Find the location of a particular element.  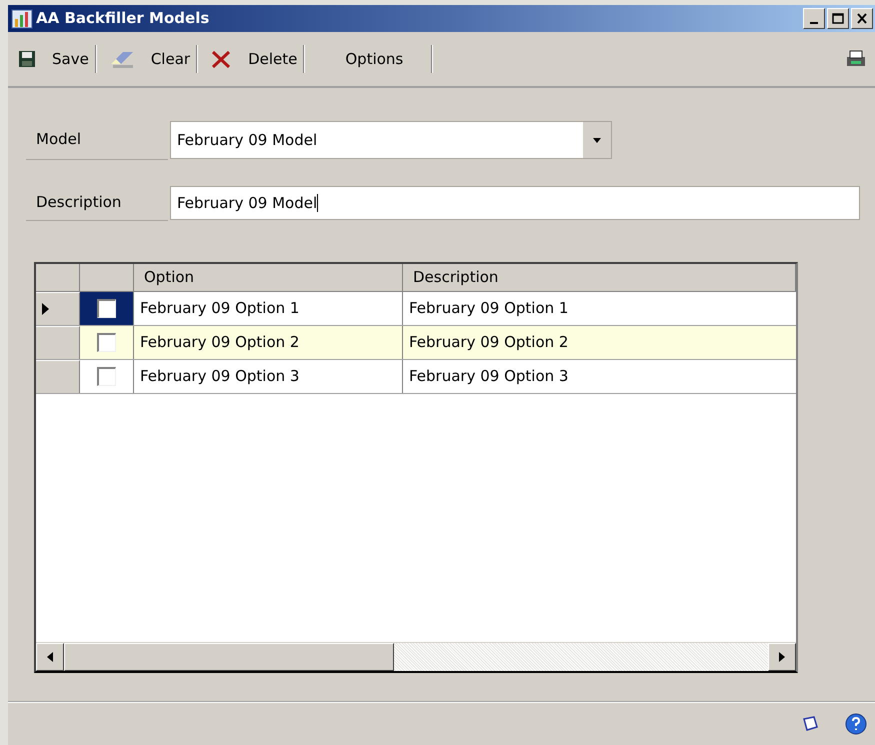

table-row: February 09 Option 2 February 09 Option 2 is located at coordinates (416, 343).